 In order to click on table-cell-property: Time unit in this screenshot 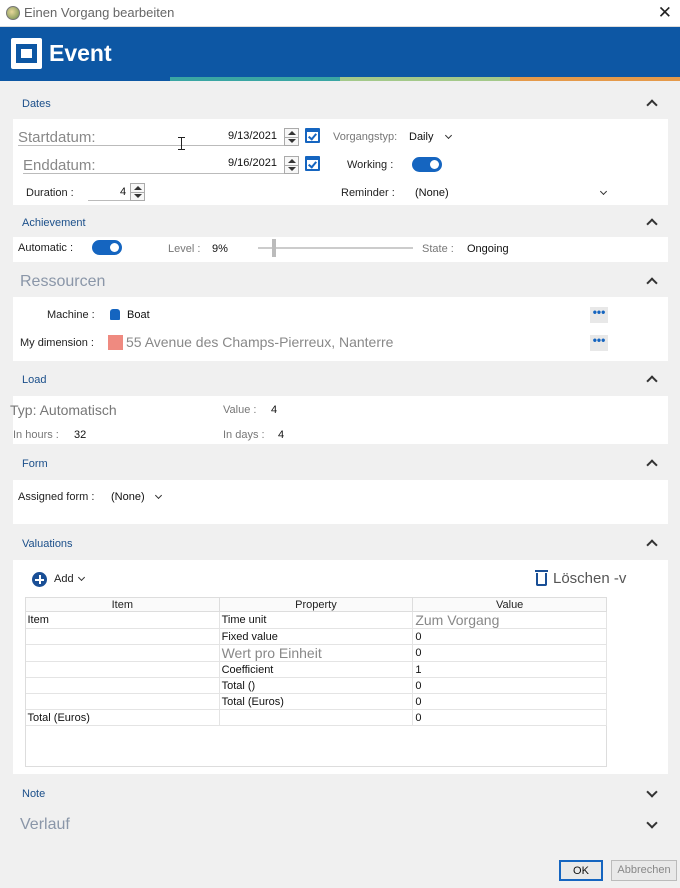, I will do `click(316, 620)`.